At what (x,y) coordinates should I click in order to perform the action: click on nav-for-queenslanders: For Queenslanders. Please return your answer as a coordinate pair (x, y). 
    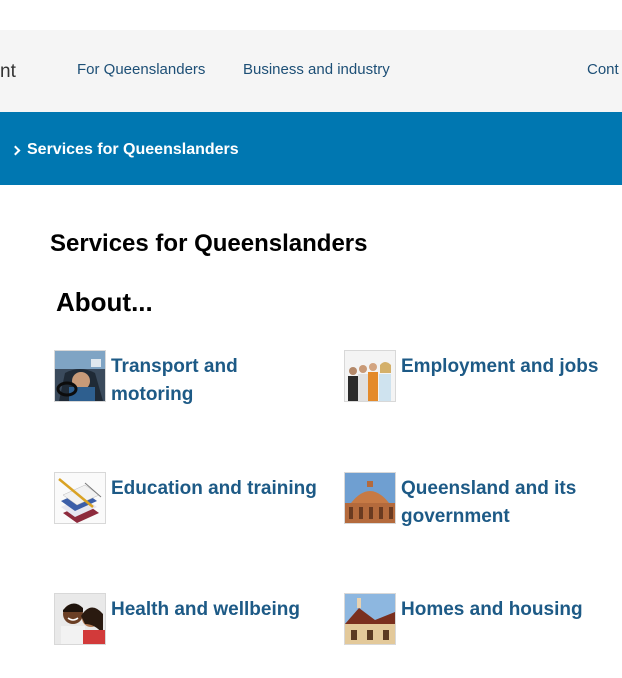
    Looking at the image, I should click on (141, 70).